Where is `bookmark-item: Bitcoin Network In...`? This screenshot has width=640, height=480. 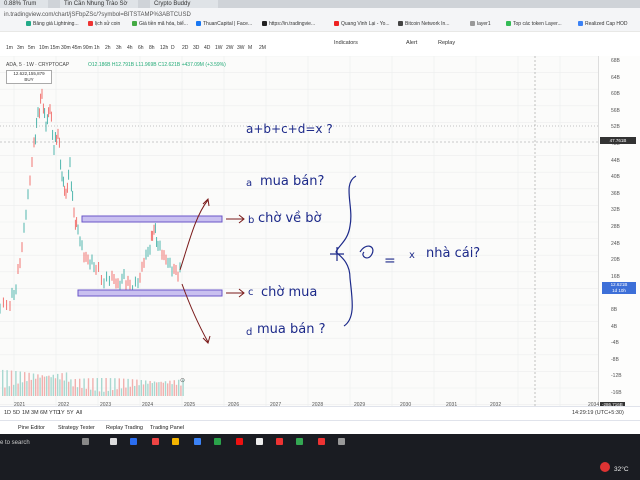 bookmark-item: Bitcoin Network In... is located at coordinates (423, 24).